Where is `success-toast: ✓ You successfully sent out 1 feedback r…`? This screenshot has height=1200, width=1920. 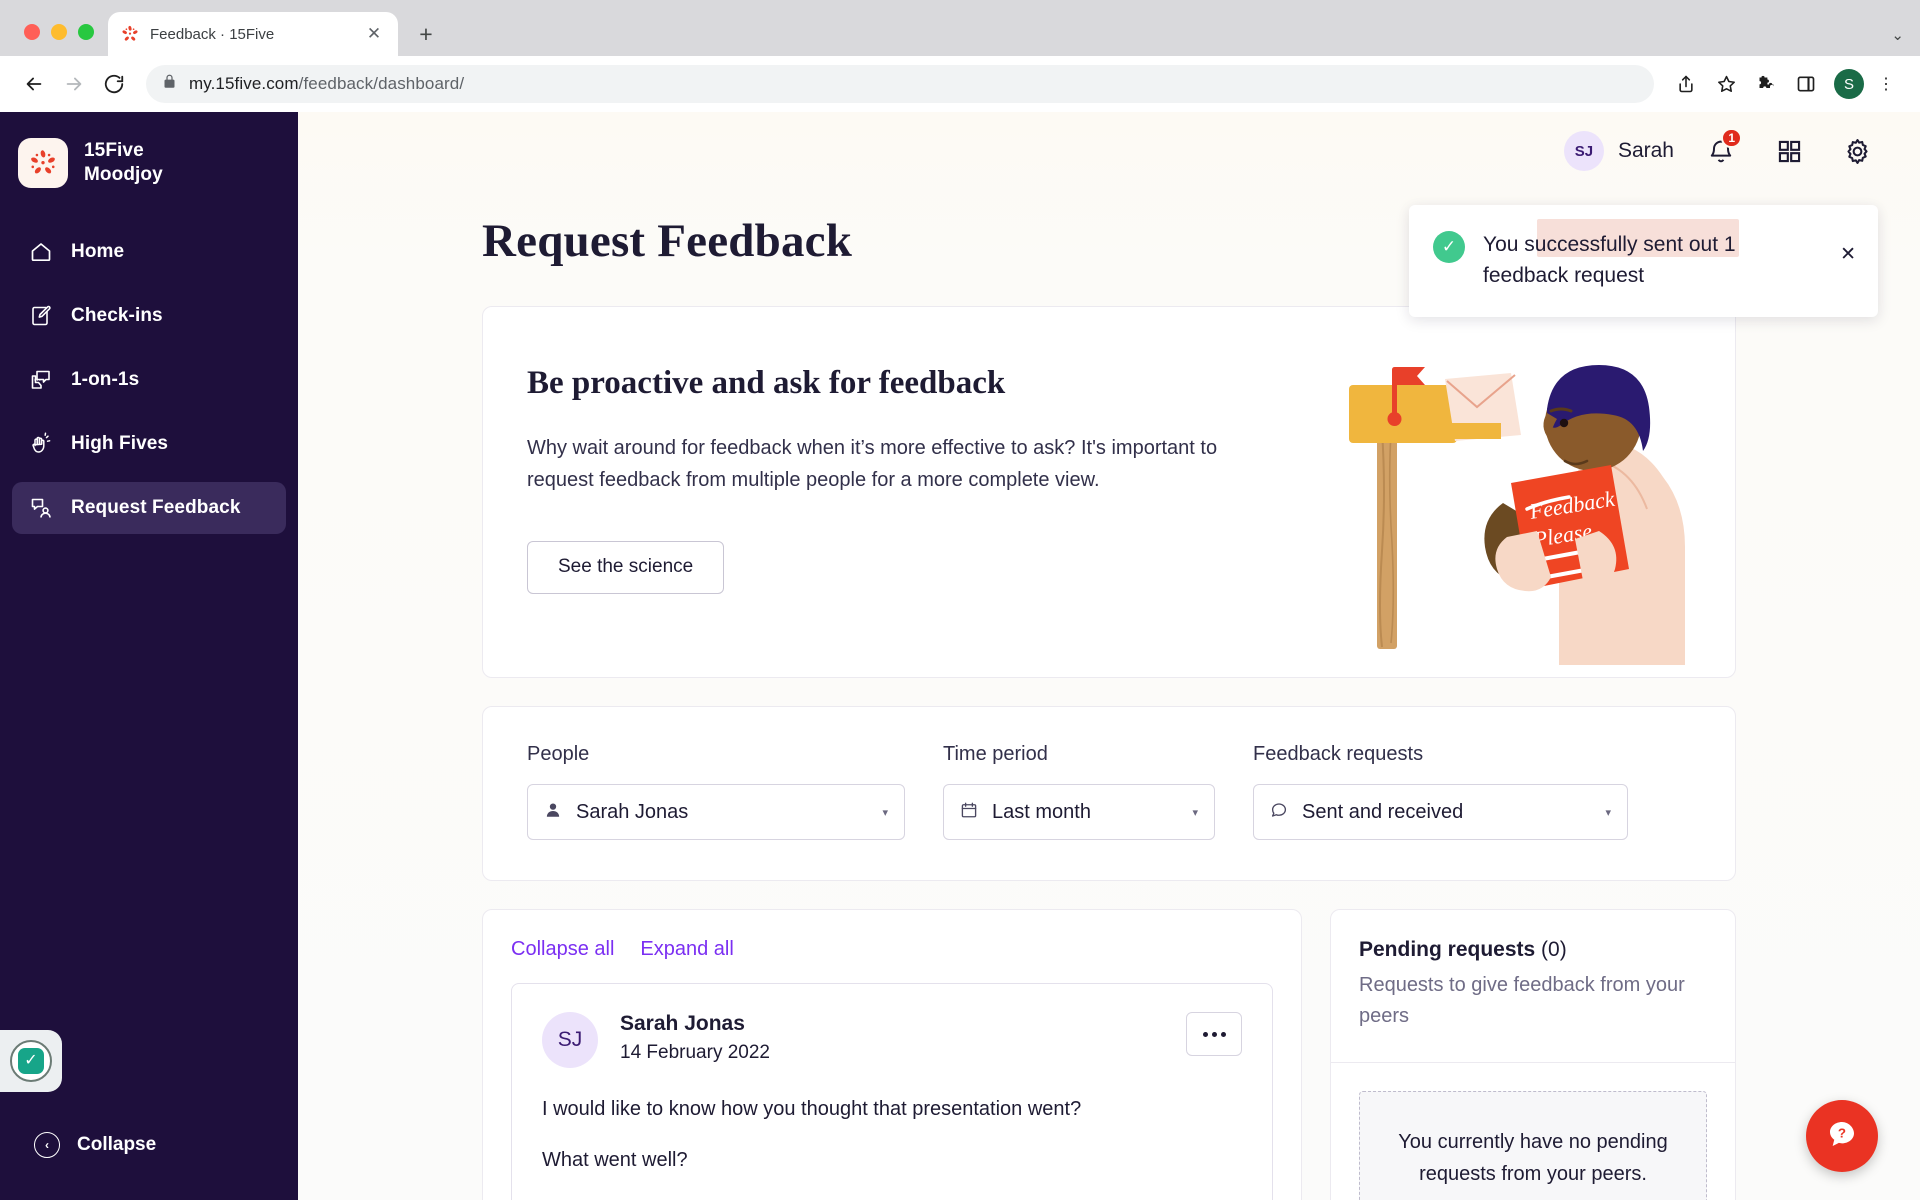
success-toast: ✓ You successfully sent out 1 feedback r… is located at coordinates (1643, 261).